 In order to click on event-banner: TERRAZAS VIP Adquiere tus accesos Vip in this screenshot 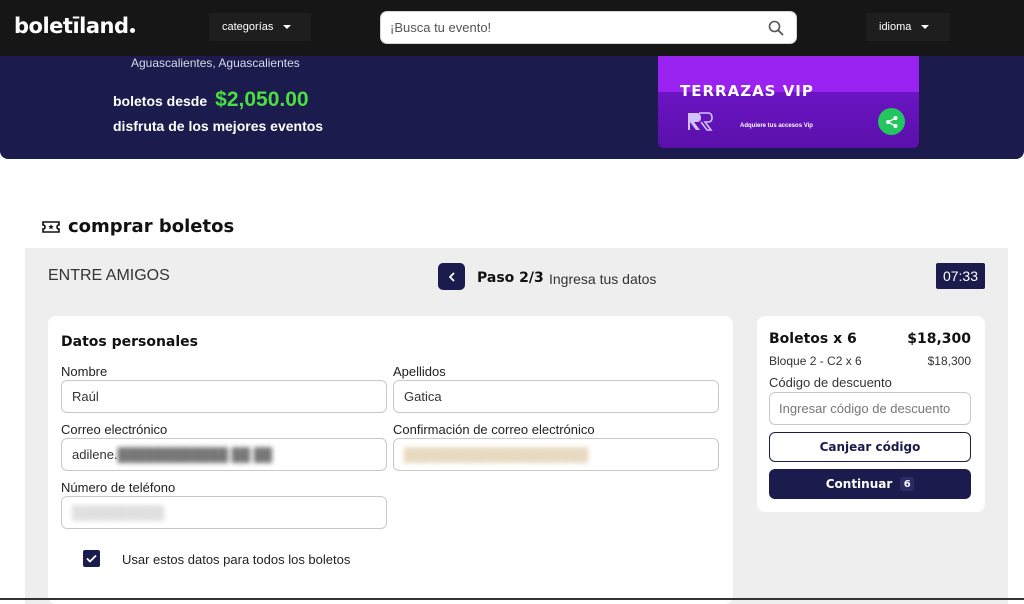, I will do `click(788, 102)`.